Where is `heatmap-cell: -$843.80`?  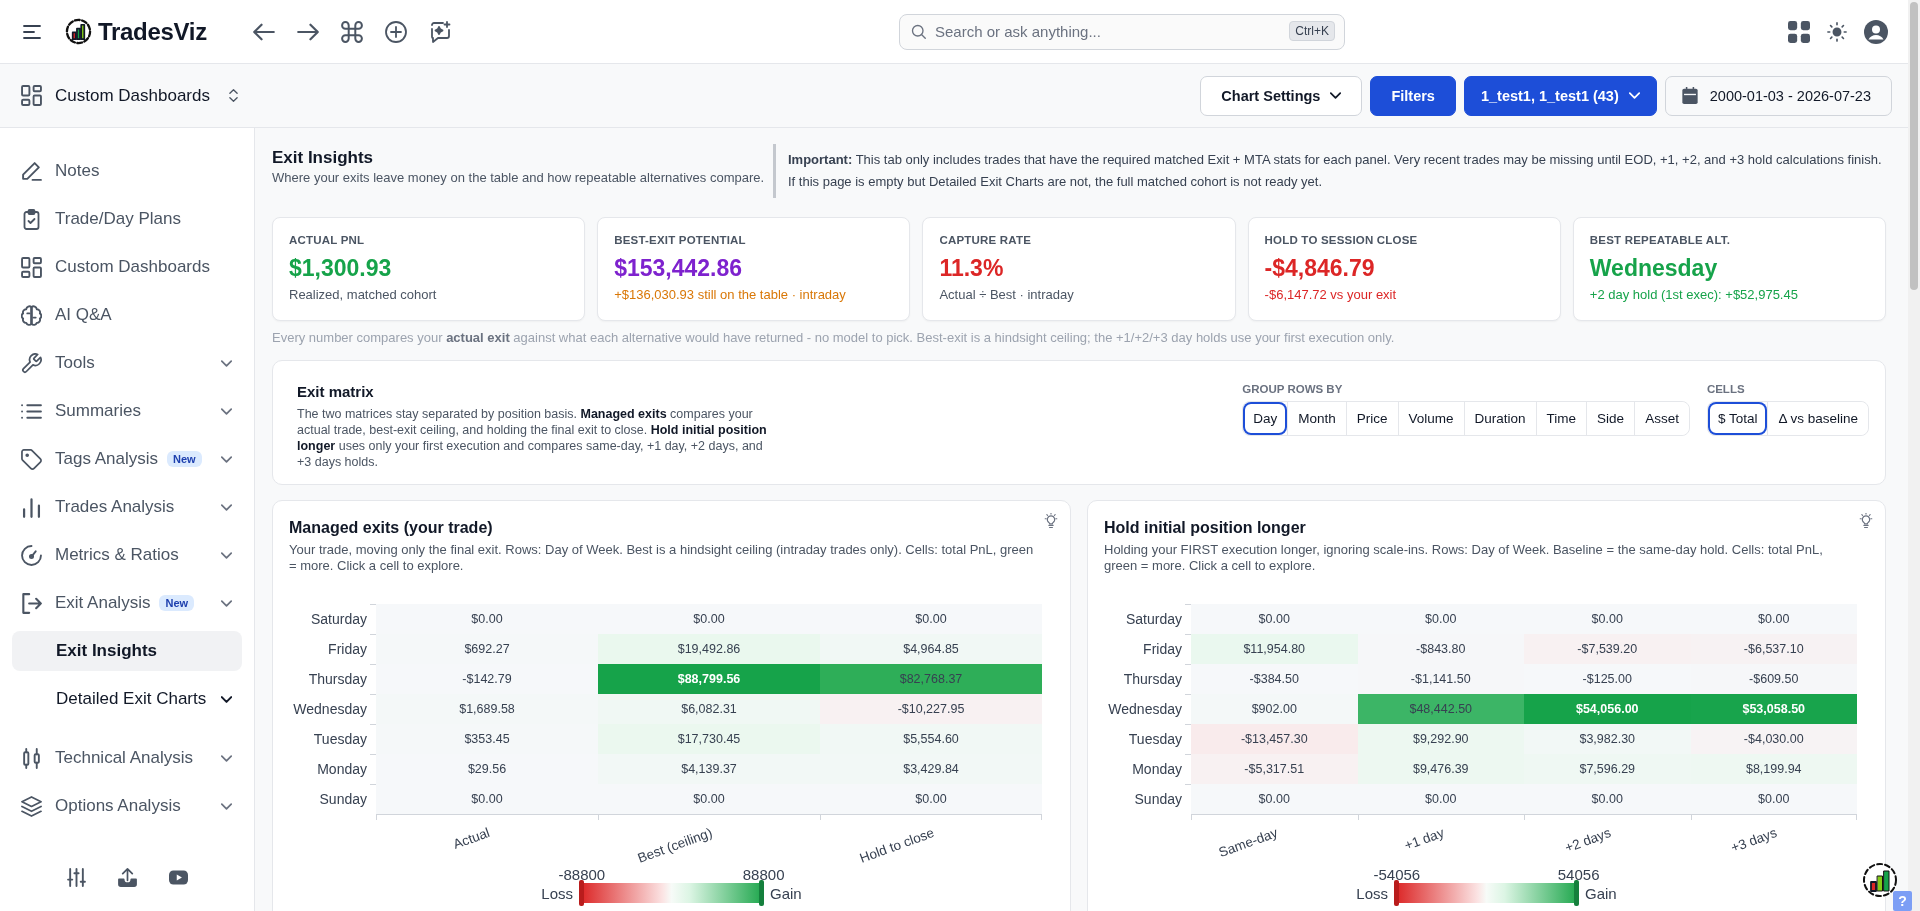 heatmap-cell: -$843.80 is located at coordinates (1440, 649).